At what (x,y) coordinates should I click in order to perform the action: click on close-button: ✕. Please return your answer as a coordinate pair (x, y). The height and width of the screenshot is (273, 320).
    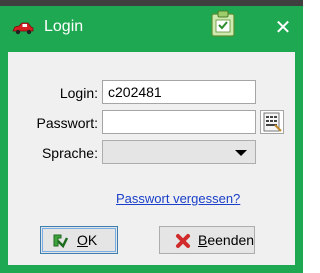
    Looking at the image, I should click on (283, 28).